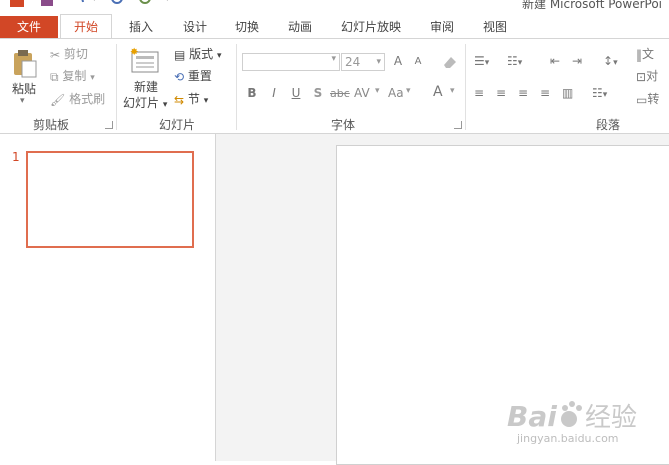 The image size is (669, 465). What do you see at coordinates (198, 54) in the screenshot?
I see `layout-button: ▤ 版式 ▾` at bounding box center [198, 54].